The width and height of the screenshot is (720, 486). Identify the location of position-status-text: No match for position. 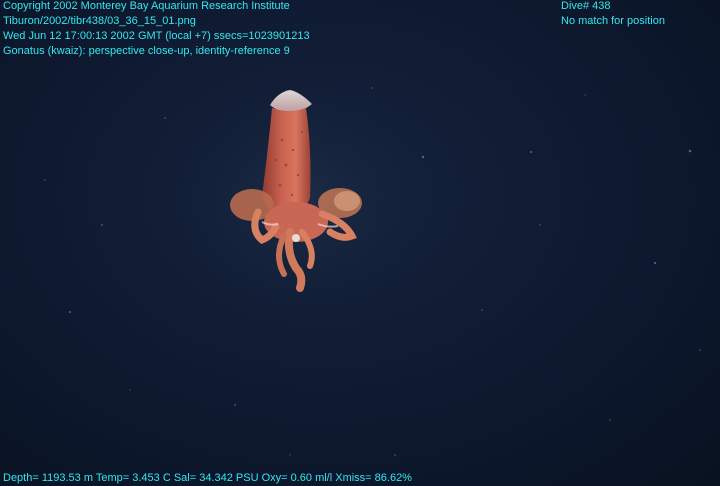
(613, 21).